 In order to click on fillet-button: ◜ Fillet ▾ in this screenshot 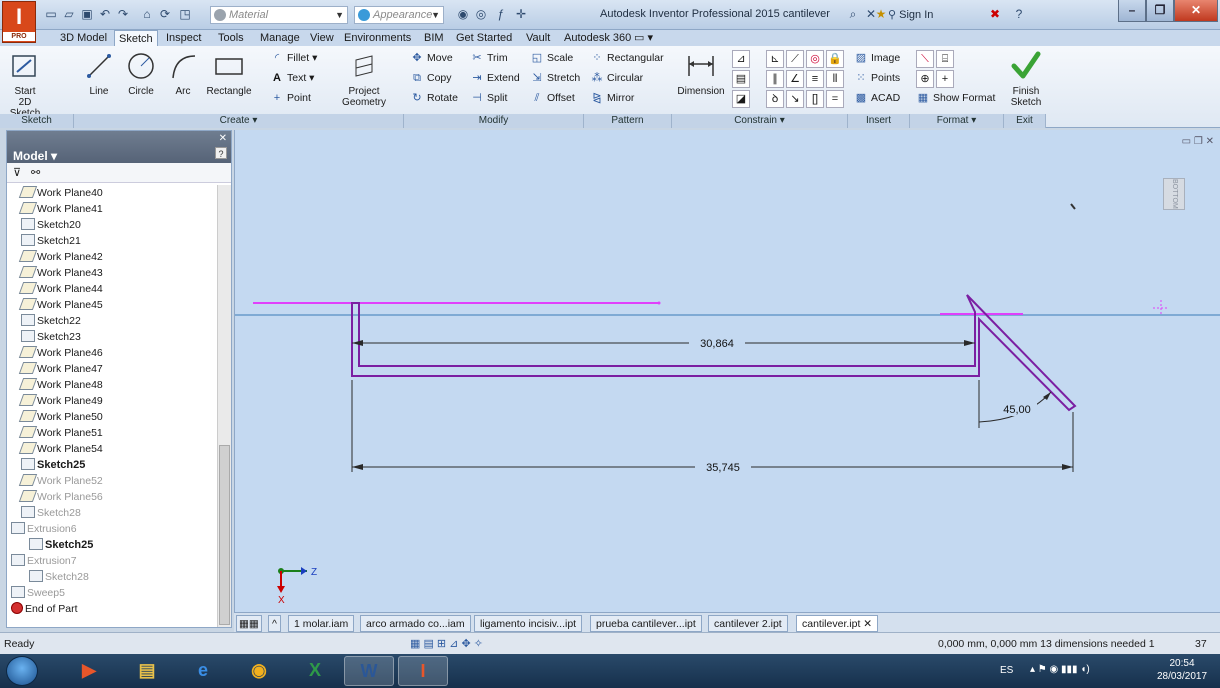, I will do `click(294, 58)`.